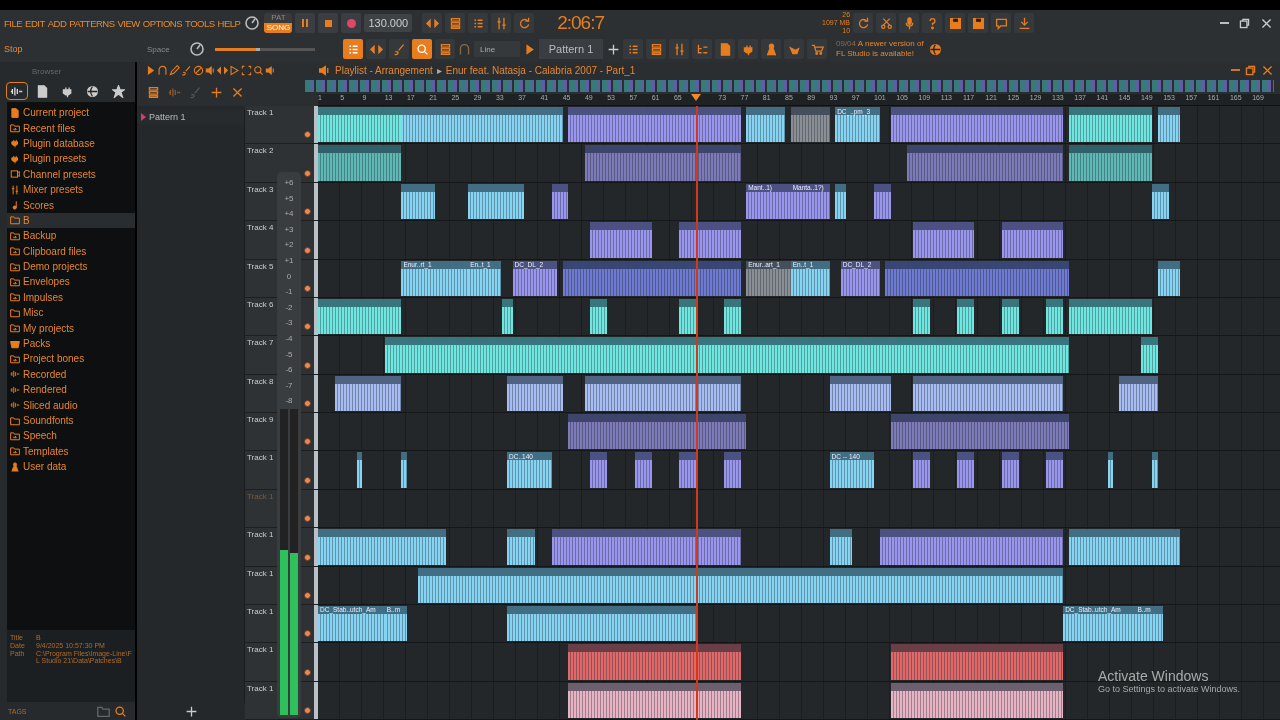 This screenshot has width=1280, height=720. I want to click on browser-item: Scores, so click(71, 205).